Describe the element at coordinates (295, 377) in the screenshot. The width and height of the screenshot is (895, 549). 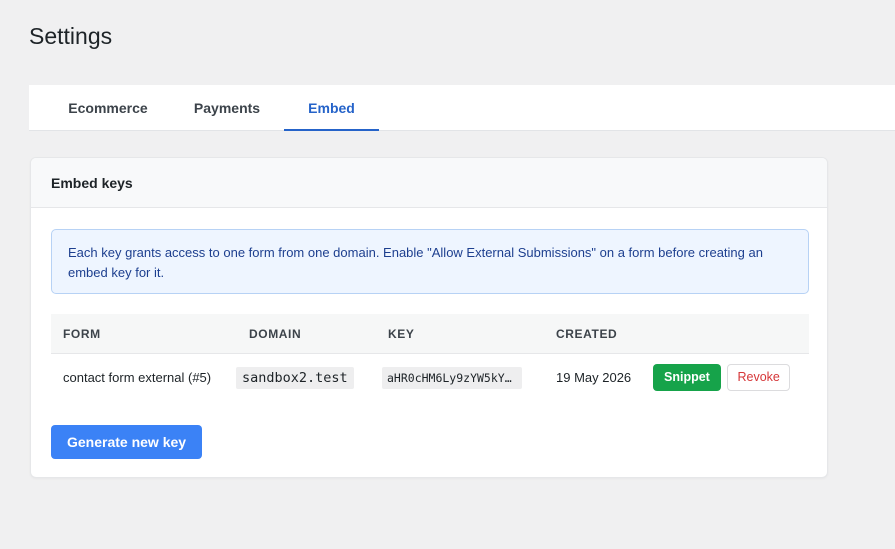
I see `domain-value: sandbox2.test` at that location.